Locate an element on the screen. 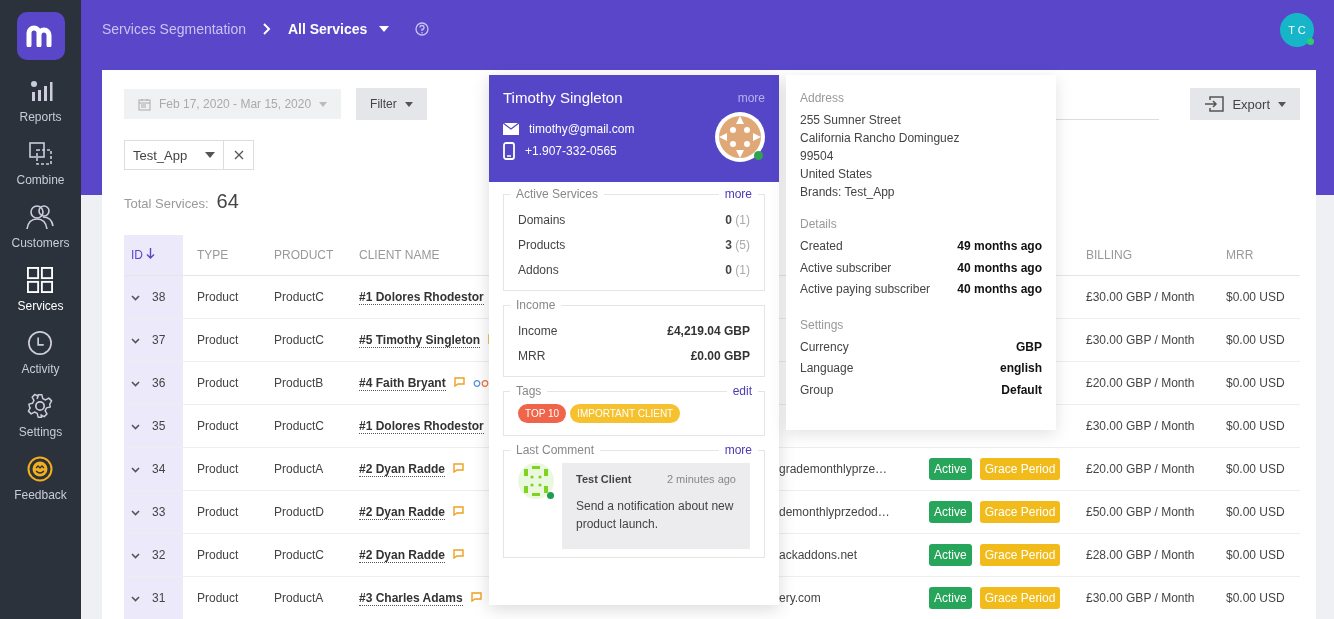 This screenshot has width=1334, height=619. sidebar-item: Activity is located at coordinates (40, 361).